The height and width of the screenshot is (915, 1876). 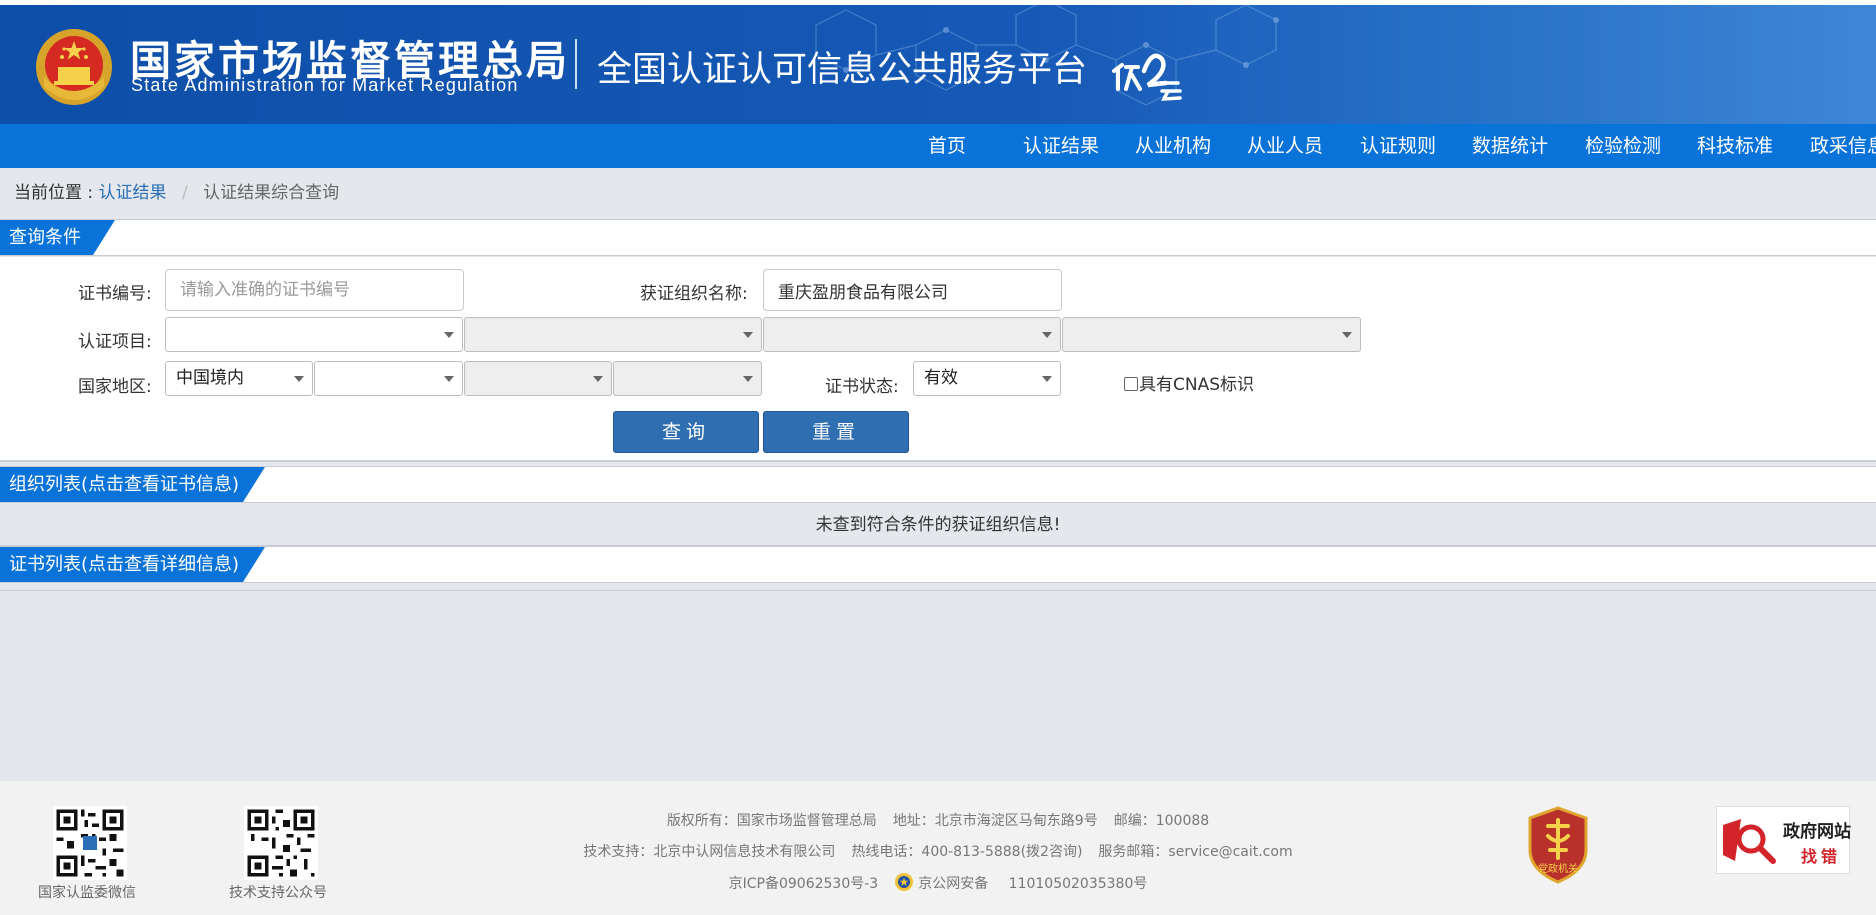 What do you see at coordinates (687, 378) in the screenshot?
I see `region-select-district` at bounding box center [687, 378].